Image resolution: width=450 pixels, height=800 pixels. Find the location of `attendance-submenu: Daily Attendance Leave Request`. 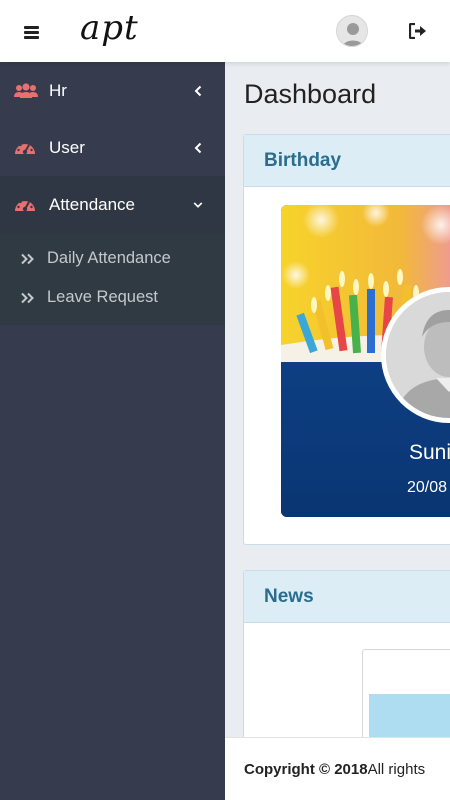

attendance-submenu: Daily Attendance Leave Request is located at coordinates (112, 279).